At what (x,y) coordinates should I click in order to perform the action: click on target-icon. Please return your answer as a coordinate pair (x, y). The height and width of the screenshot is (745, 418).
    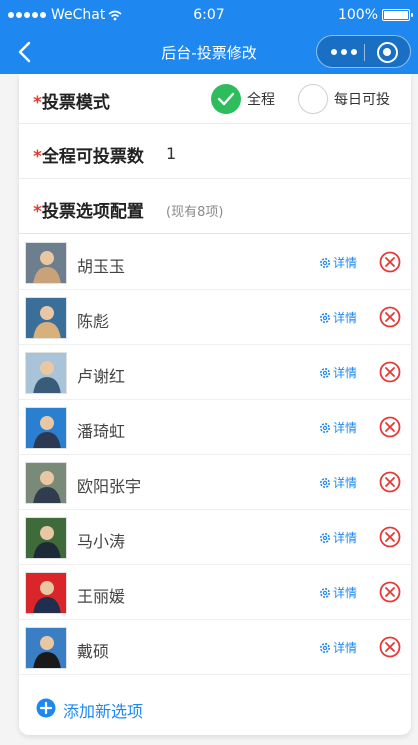
    Looking at the image, I should click on (387, 52).